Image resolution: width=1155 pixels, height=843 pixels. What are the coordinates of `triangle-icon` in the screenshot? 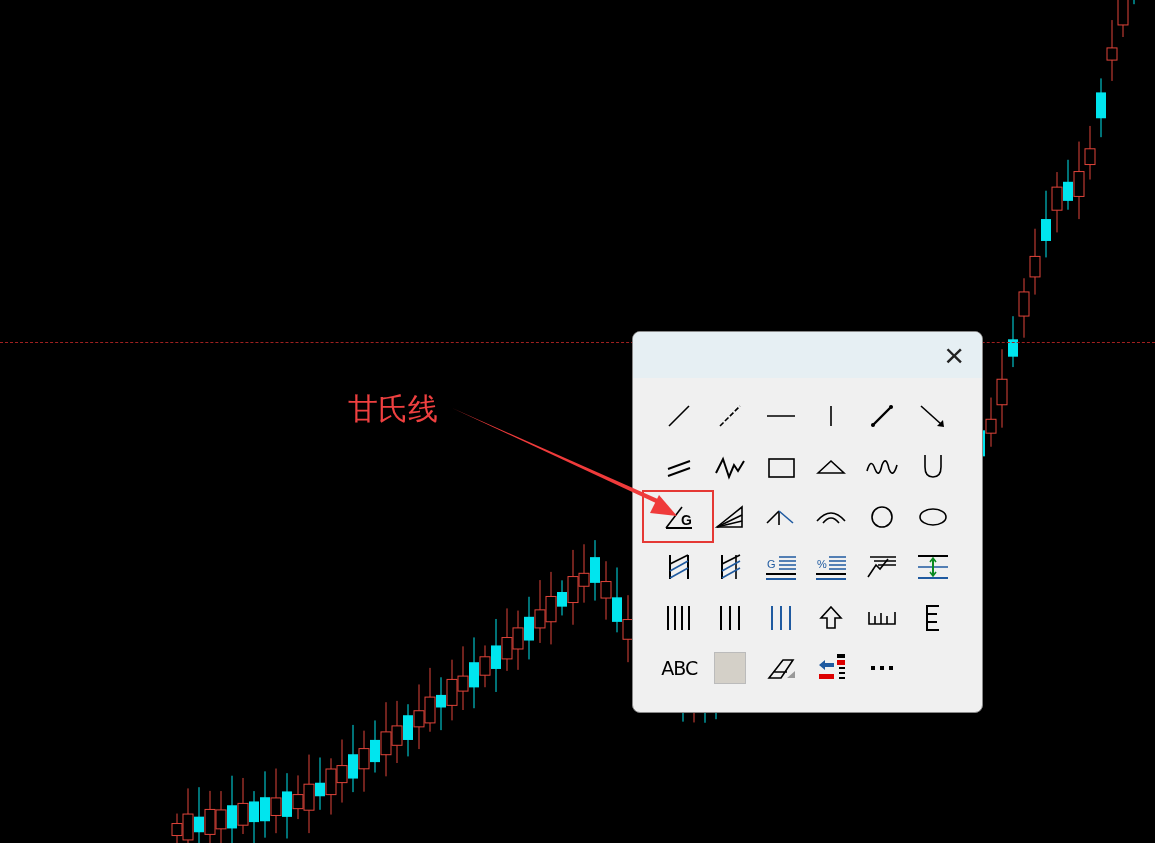 It's located at (831, 466).